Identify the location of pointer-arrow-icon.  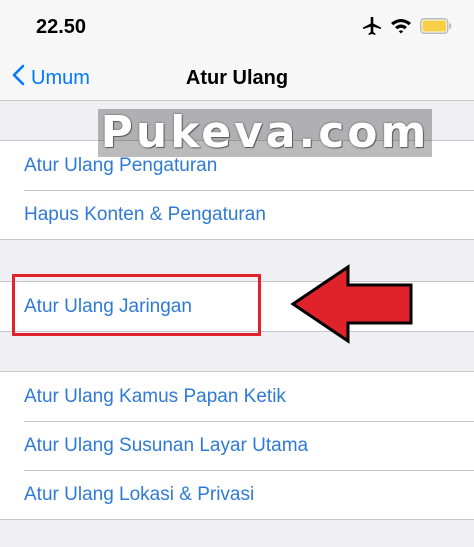
(352, 306).